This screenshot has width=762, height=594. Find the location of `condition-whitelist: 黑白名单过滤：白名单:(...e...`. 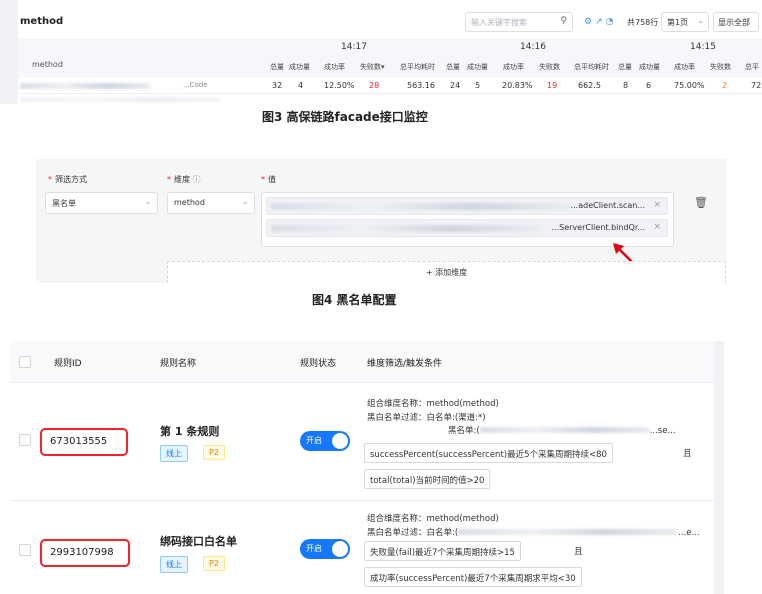

condition-whitelist: 黑白名单过滤：白名单:(...e... is located at coordinates (533, 533).